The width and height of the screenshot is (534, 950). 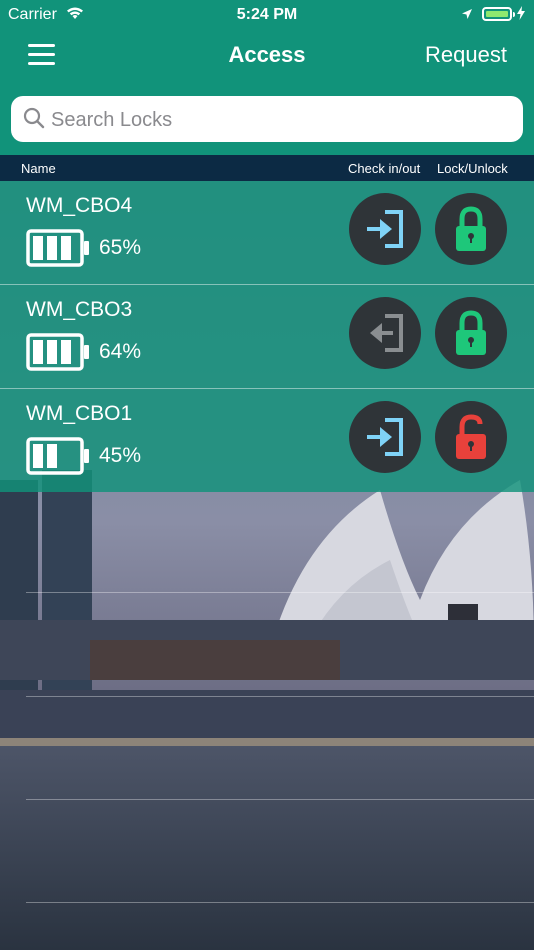 I want to click on status-bar: Carrier 5:24 PM, so click(x=267, y=15).